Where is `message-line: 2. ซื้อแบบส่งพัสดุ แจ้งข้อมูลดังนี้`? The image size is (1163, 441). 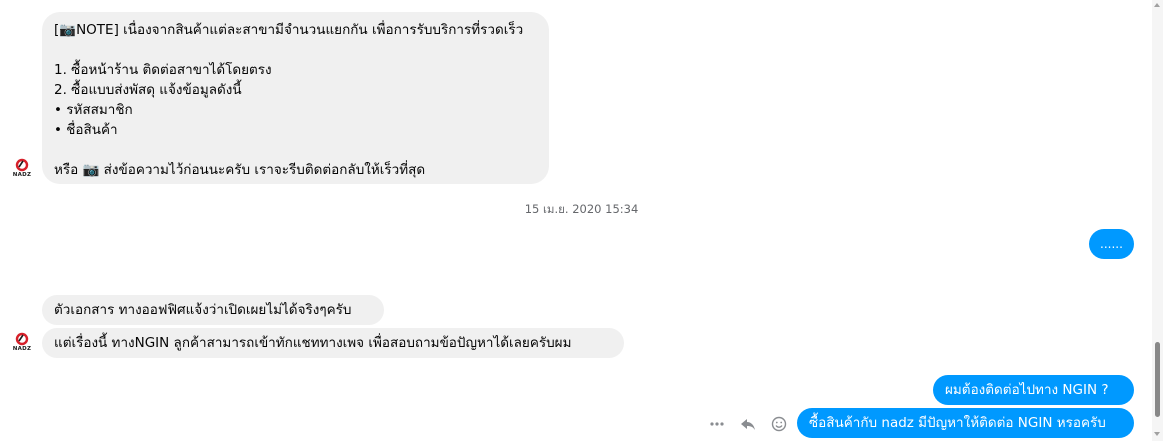
message-line: 2. ซื้อแบบส่งพัสดุ แจ้งข้อมูลดังนี้ is located at coordinates (148, 90).